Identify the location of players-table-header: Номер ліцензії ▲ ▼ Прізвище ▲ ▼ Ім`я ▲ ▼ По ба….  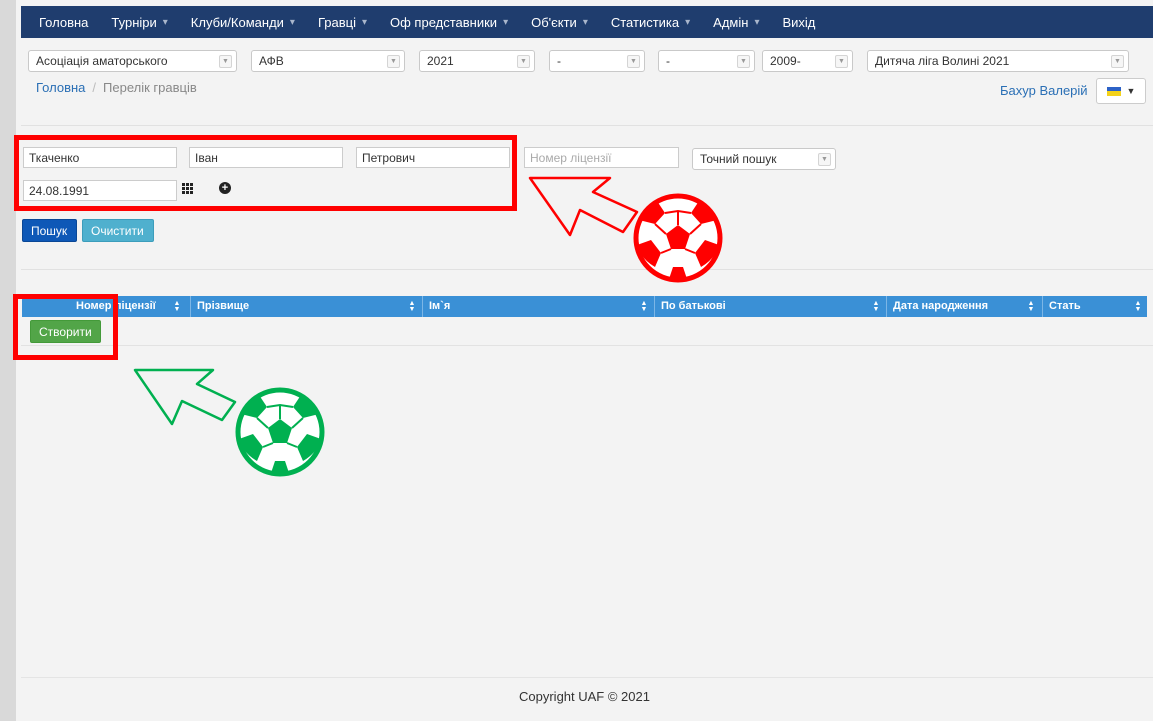
(584, 306).